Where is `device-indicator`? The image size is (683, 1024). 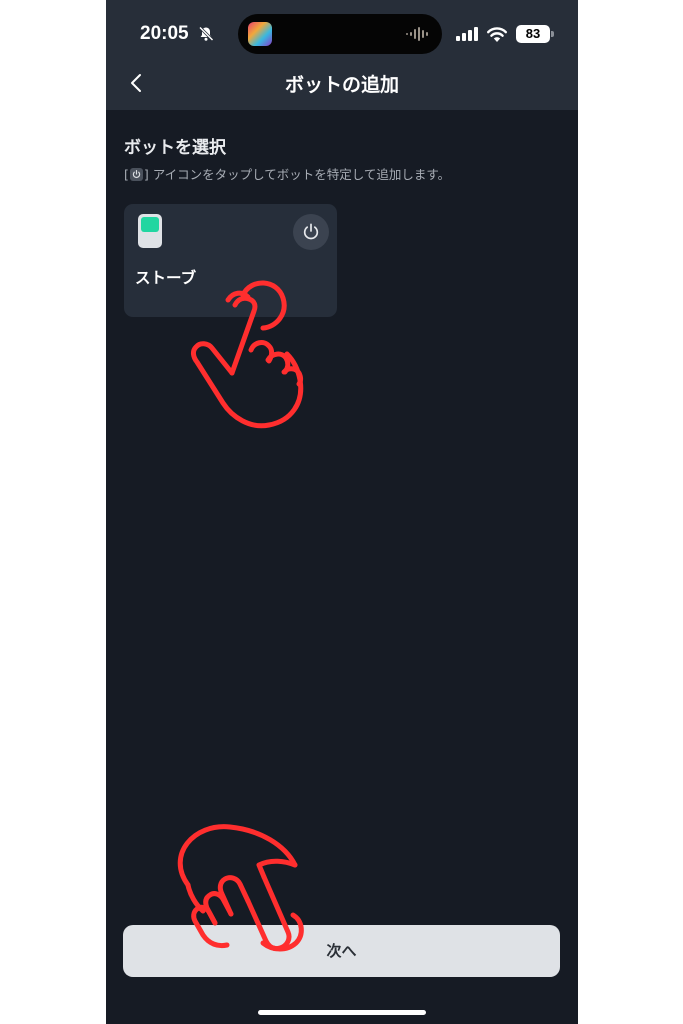
device-indicator is located at coordinates (150, 224).